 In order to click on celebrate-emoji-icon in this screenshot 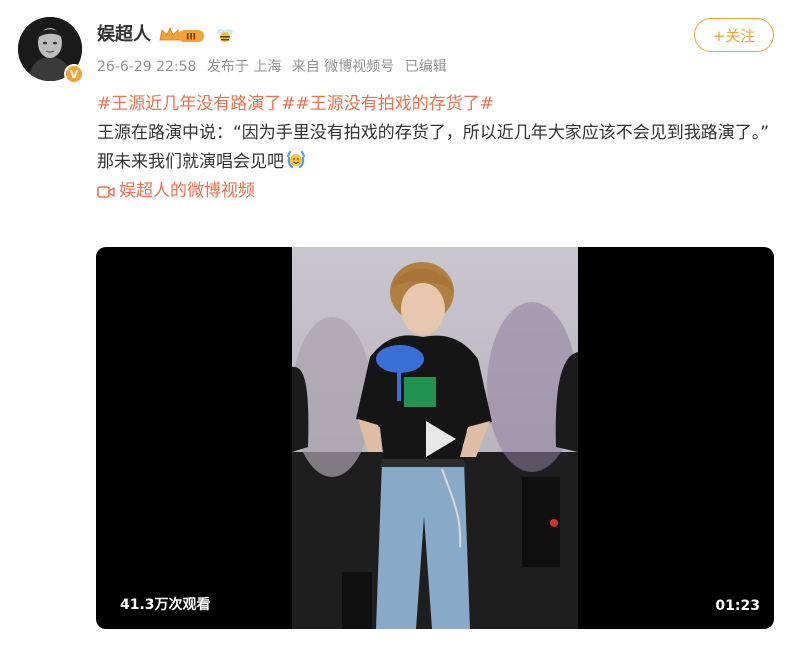, I will do `click(296, 159)`.